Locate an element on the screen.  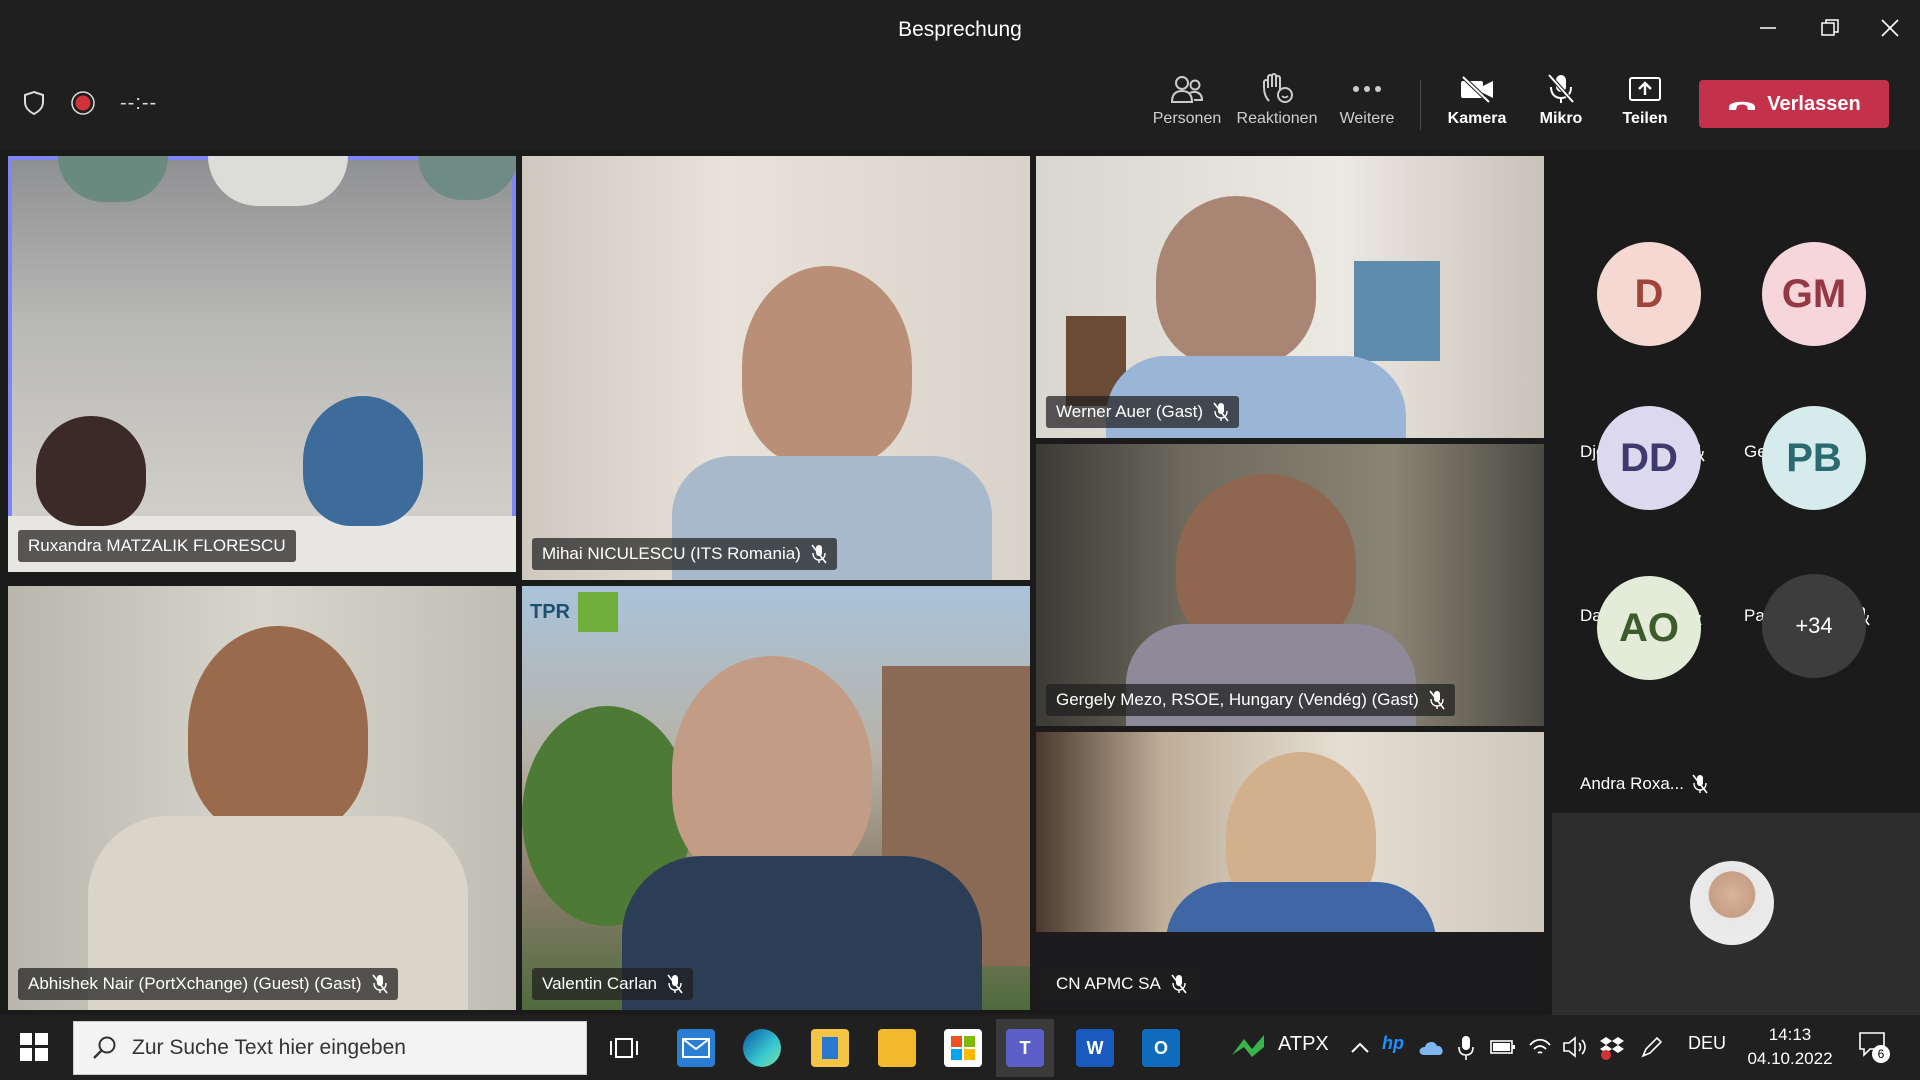
camera-button: Kamera is located at coordinates (1477, 100).